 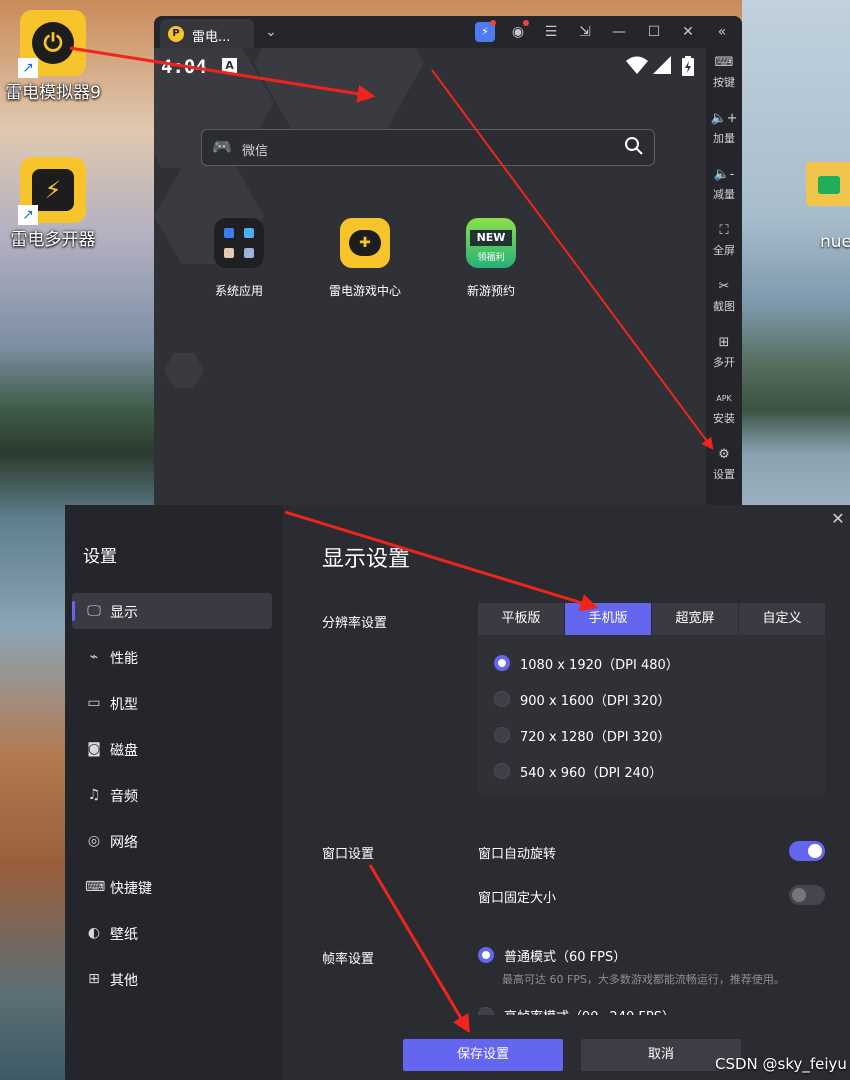 I want to click on tab-ultrawide: 超宽屏, so click(x=695, y=619).